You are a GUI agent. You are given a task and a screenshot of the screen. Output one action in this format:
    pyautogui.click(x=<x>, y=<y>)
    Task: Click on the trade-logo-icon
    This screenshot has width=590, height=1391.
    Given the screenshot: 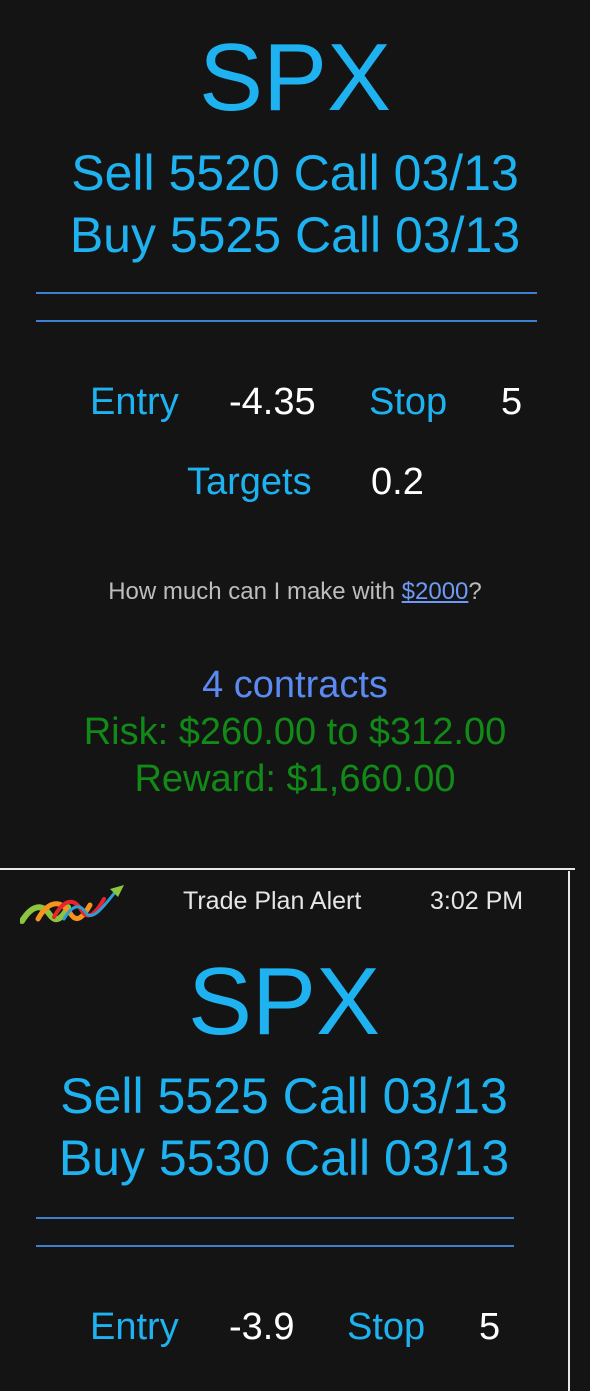 What is the action you would take?
    pyautogui.click(x=72, y=904)
    